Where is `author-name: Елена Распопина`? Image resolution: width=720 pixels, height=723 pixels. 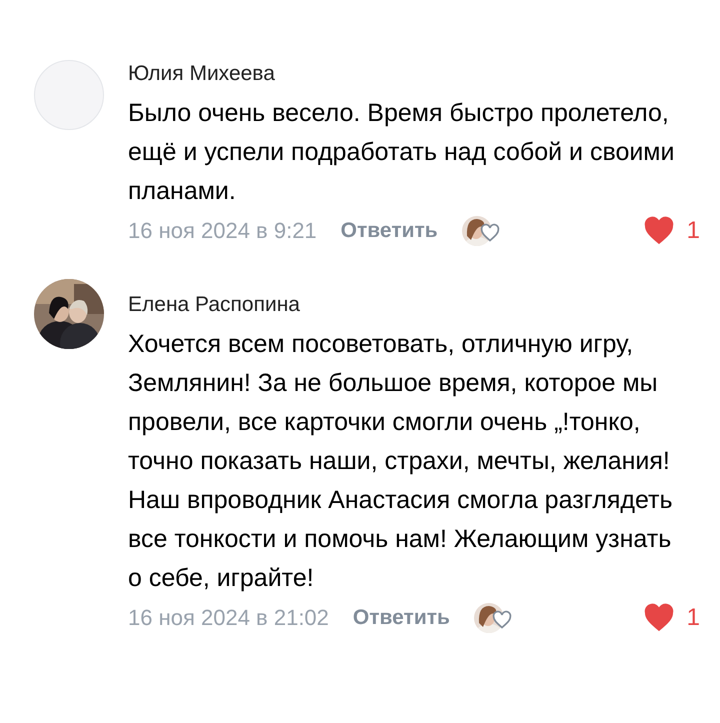
author-name: Елена Распопина is located at coordinates (414, 305).